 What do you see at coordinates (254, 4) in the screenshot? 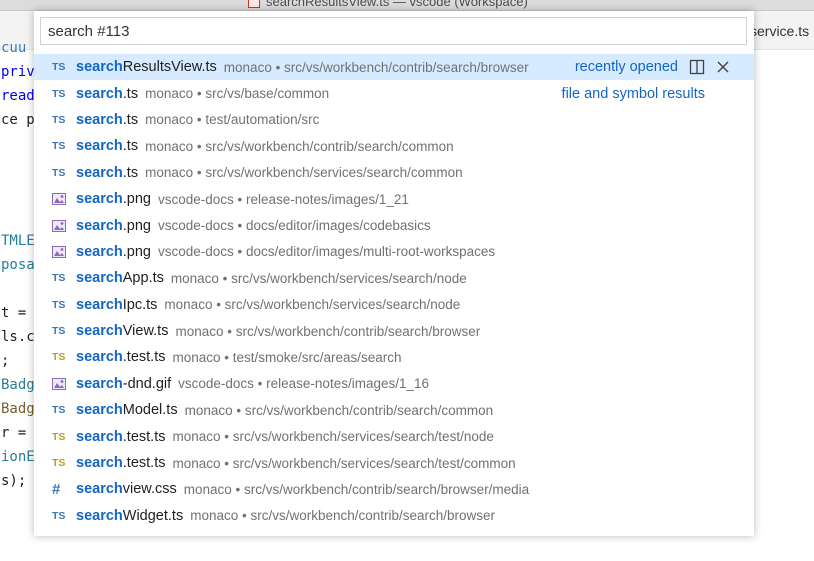
I see `file-icon` at bounding box center [254, 4].